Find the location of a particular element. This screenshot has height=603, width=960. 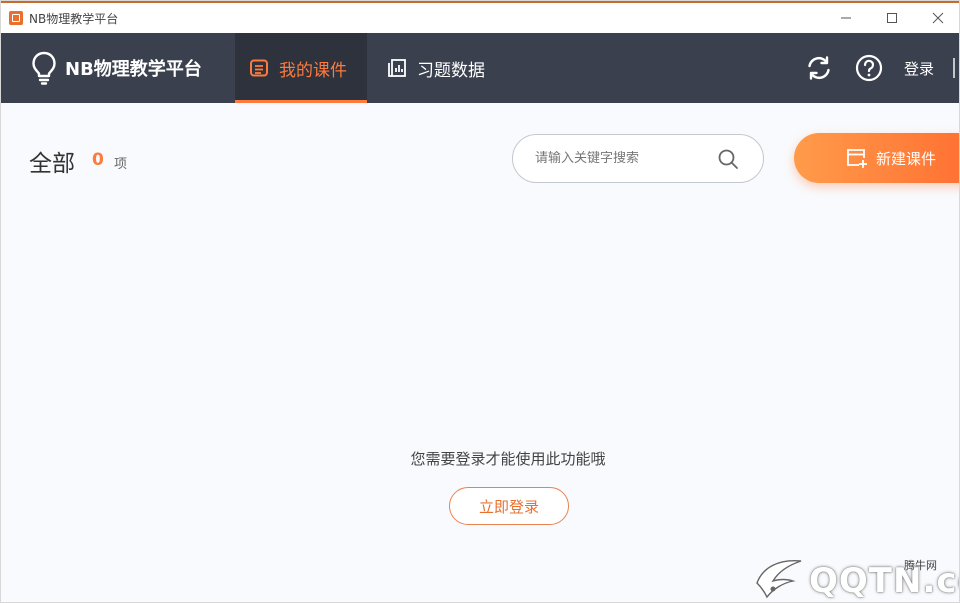

search-input is located at coordinates (625, 158).